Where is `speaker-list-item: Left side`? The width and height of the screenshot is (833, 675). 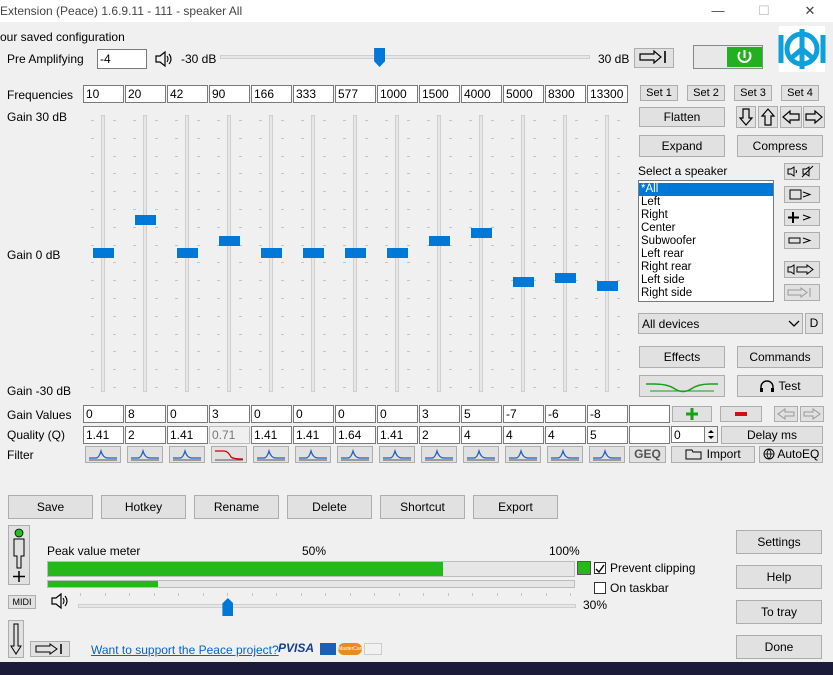
speaker-list-item: Left side is located at coordinates (706, 280).